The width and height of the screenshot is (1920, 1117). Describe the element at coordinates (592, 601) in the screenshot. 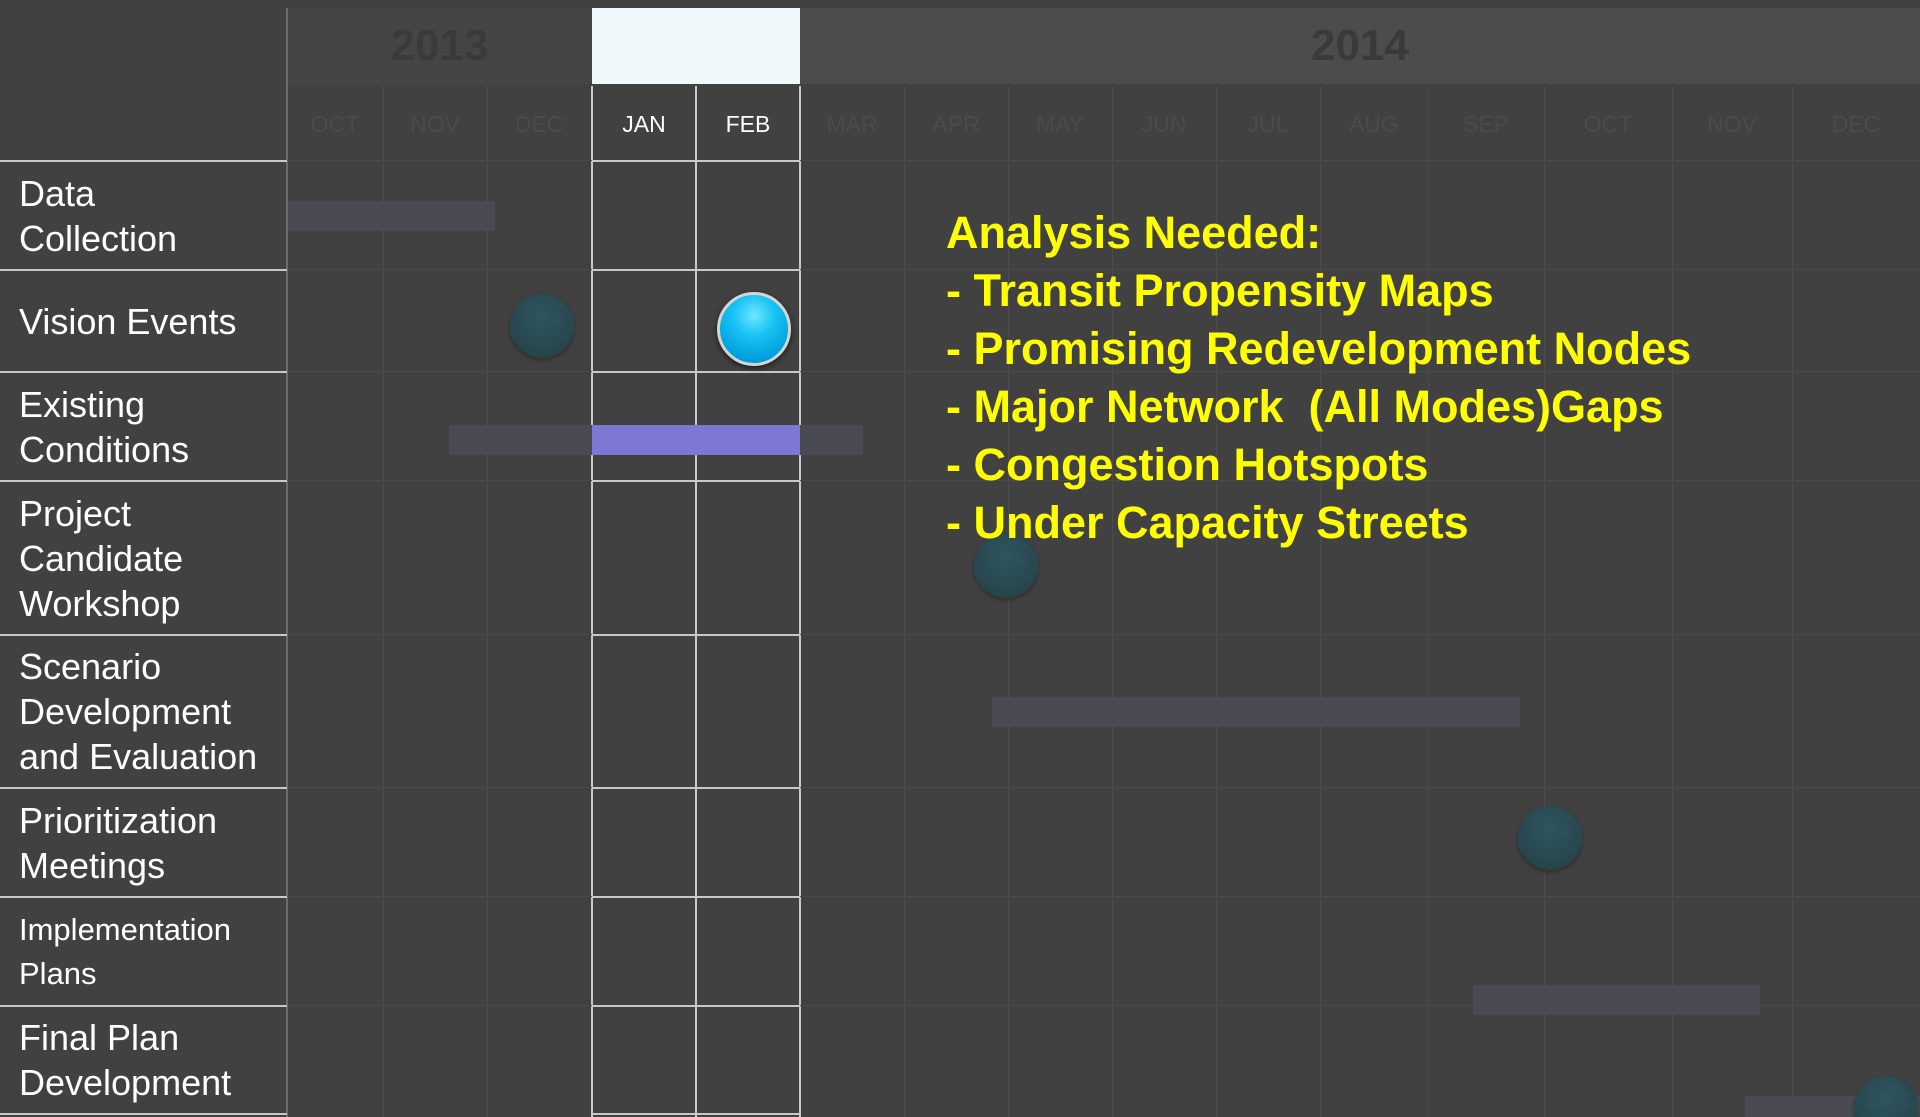

I see `grid-line-highlight-start` at that location.